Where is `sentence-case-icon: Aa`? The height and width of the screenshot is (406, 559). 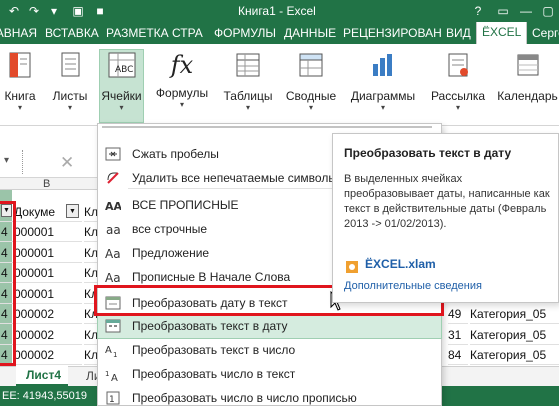 sentence-case-icon: Aa is located at coordinates (113, 254).